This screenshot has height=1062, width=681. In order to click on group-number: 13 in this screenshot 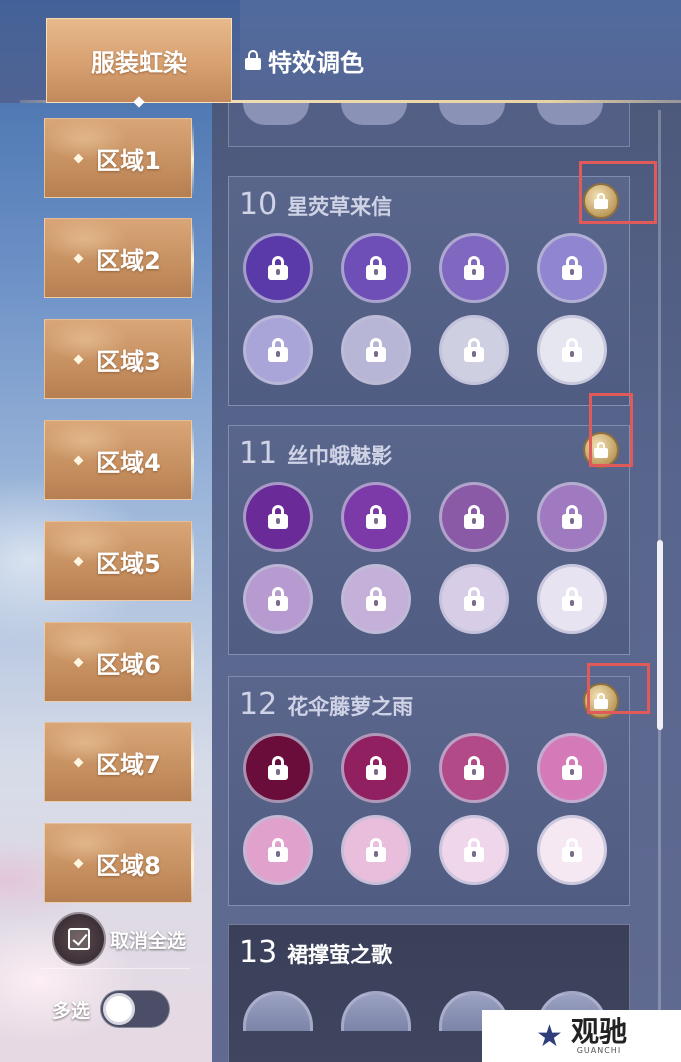, I will do `click(258, 952)`.